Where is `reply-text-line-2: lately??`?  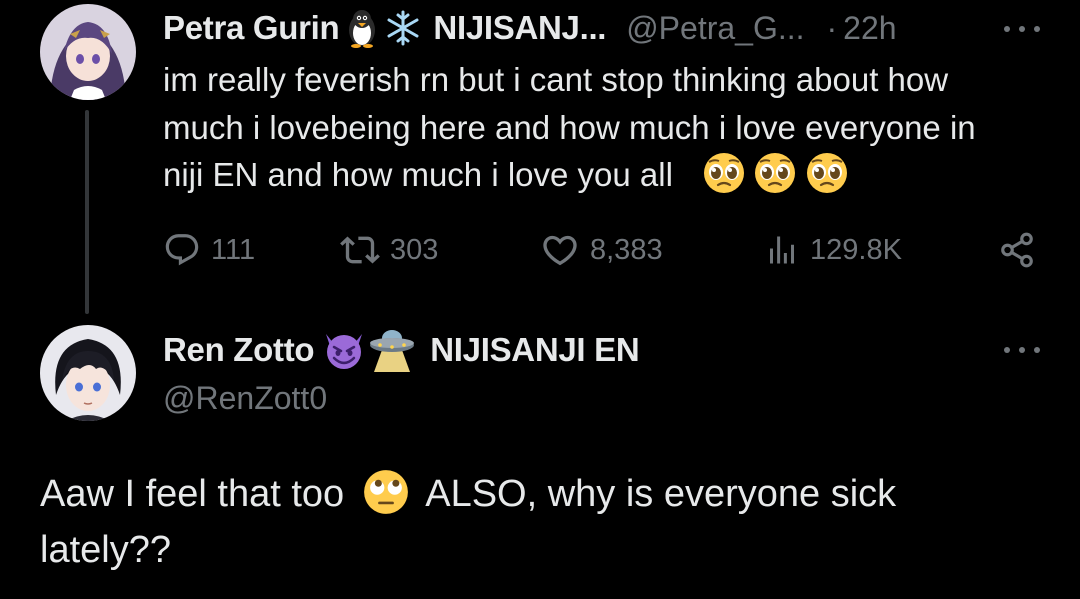 reply-text-line-2: lately?? is located at coordinates (105, 550).